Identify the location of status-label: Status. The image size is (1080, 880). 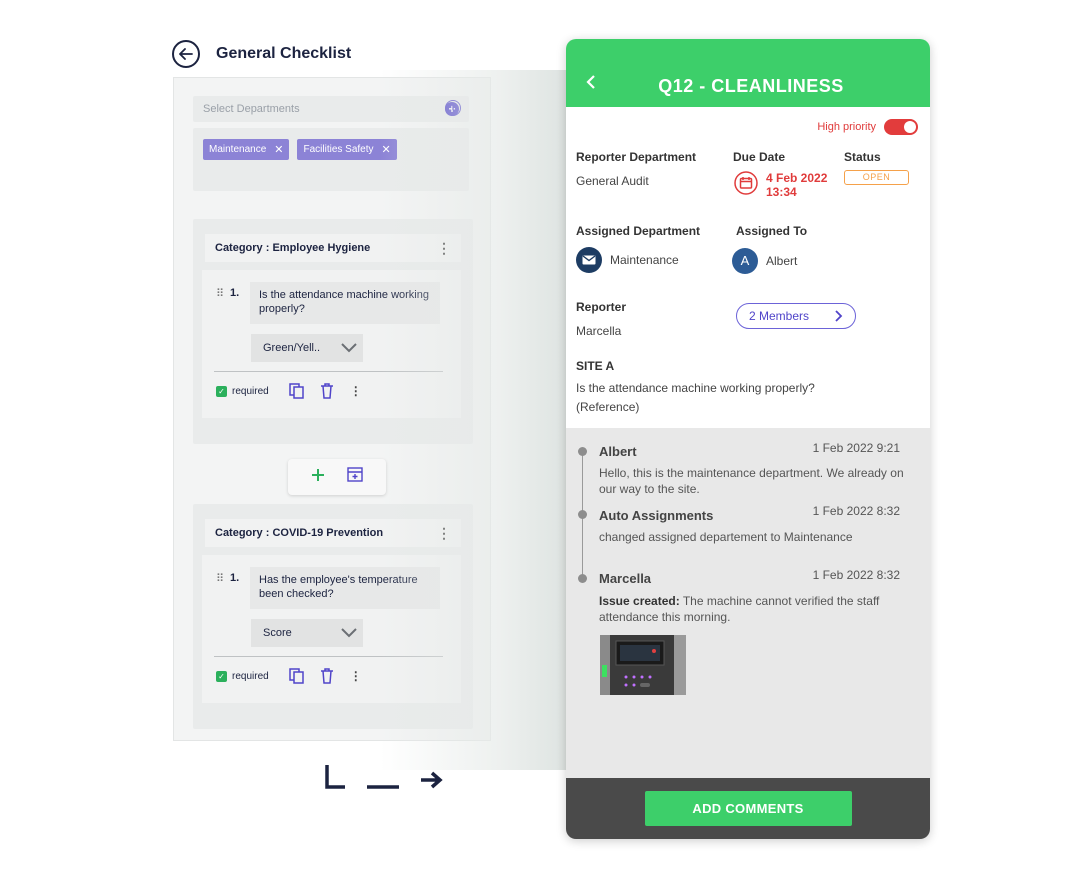
(862, 157).